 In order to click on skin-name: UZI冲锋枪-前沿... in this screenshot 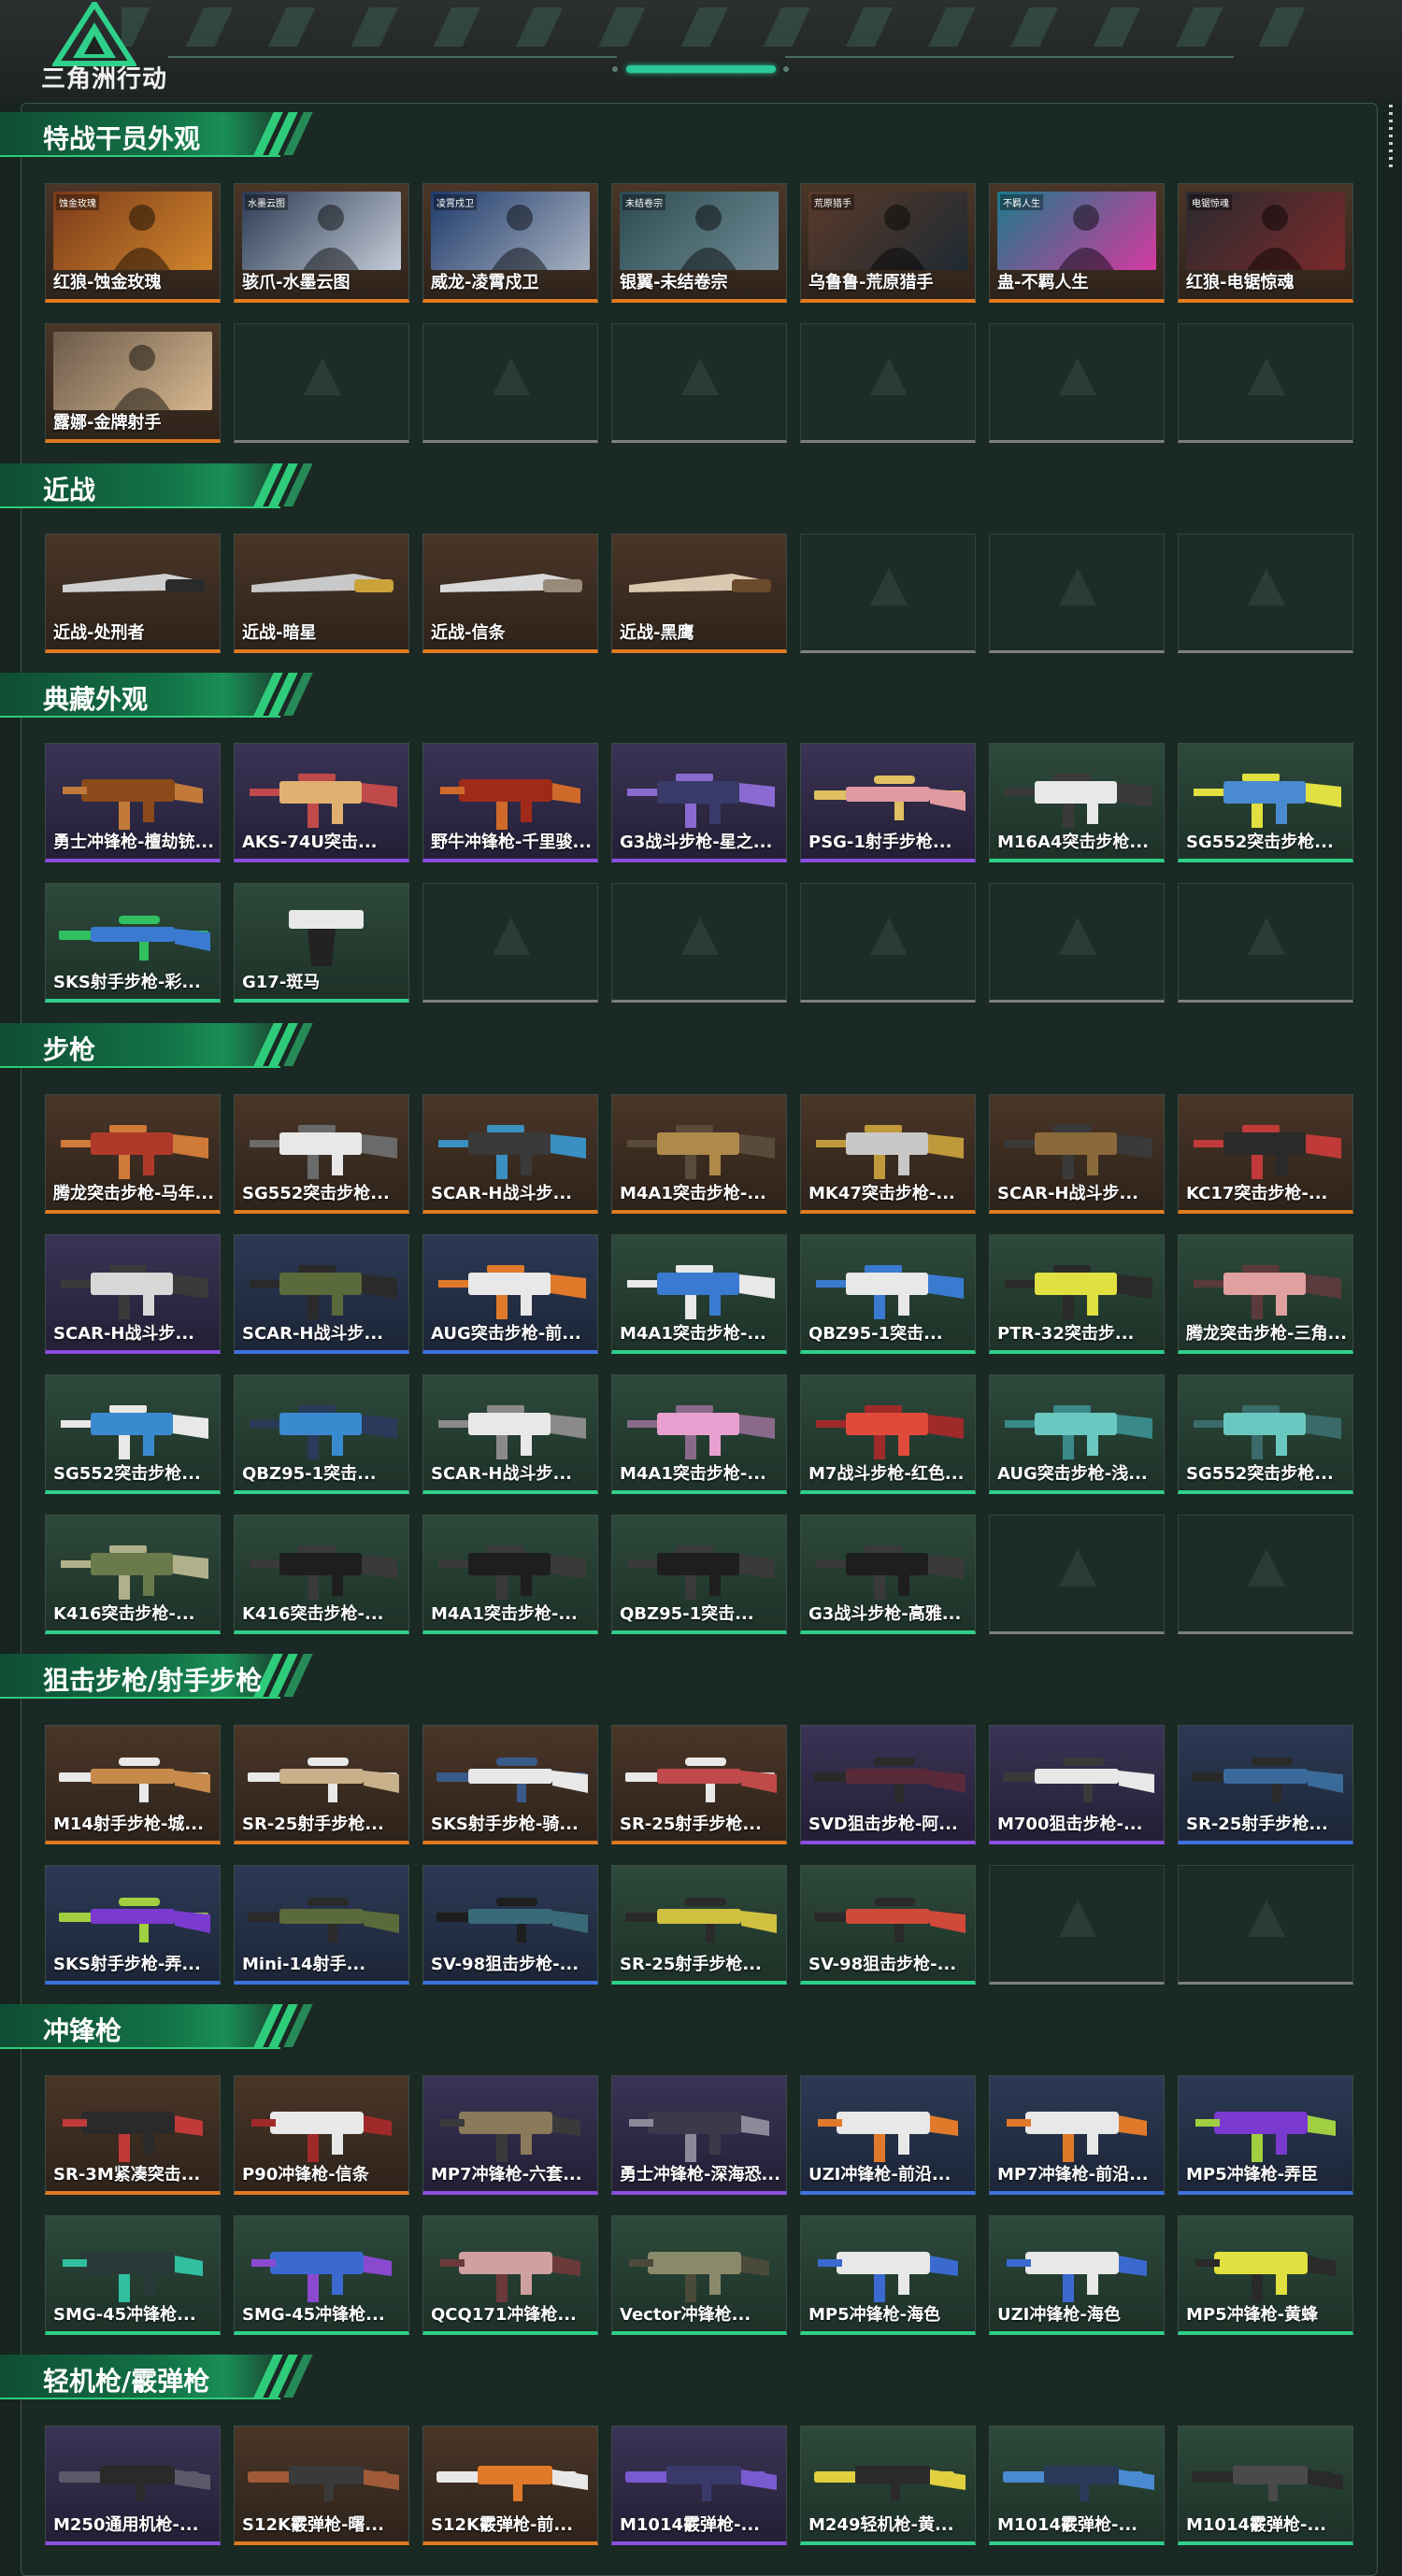, I will do `click(879, 2175)`.